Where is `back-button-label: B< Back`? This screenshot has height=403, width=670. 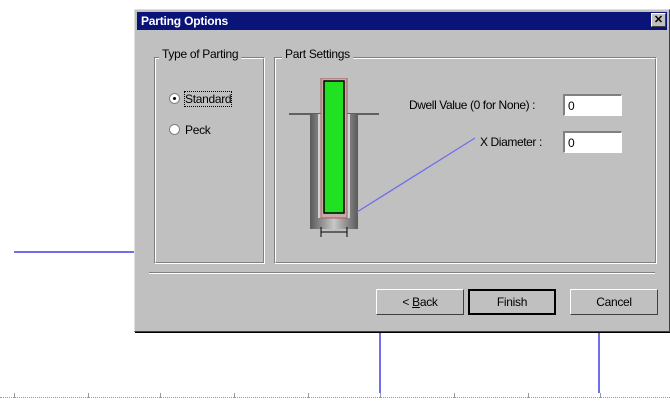
back-button-label: B< Back is located at coordinates (420, 302).